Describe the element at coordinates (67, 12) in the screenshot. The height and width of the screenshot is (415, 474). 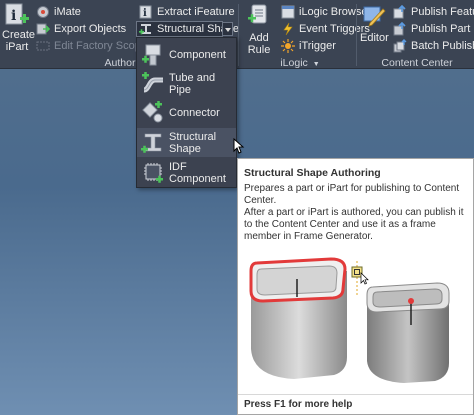
I see `imate-label: iMate` at that location.